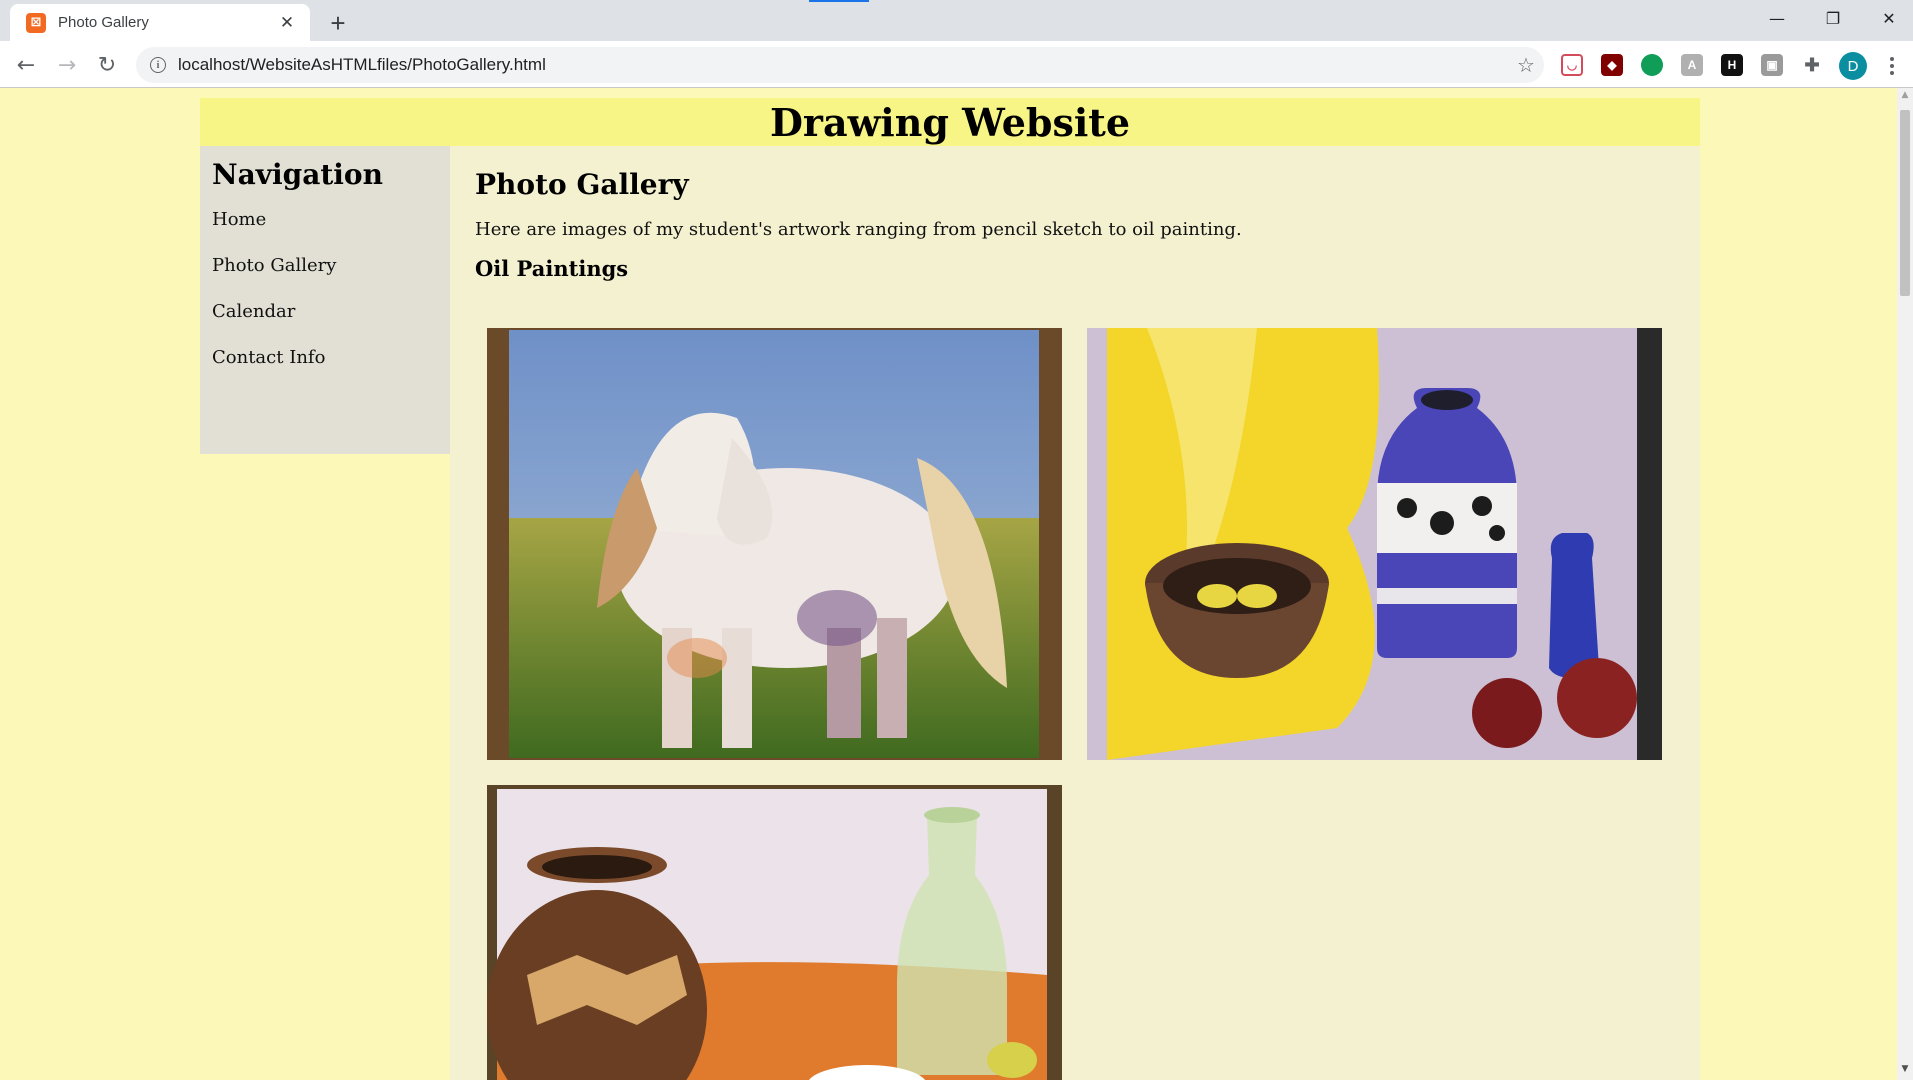 Image resolution: width=1913 pixels, height=1080 pixels. Describe the element at coordinates (1812, 65) in the screenshot. I see `puzzle-icon: ✚` at that location.